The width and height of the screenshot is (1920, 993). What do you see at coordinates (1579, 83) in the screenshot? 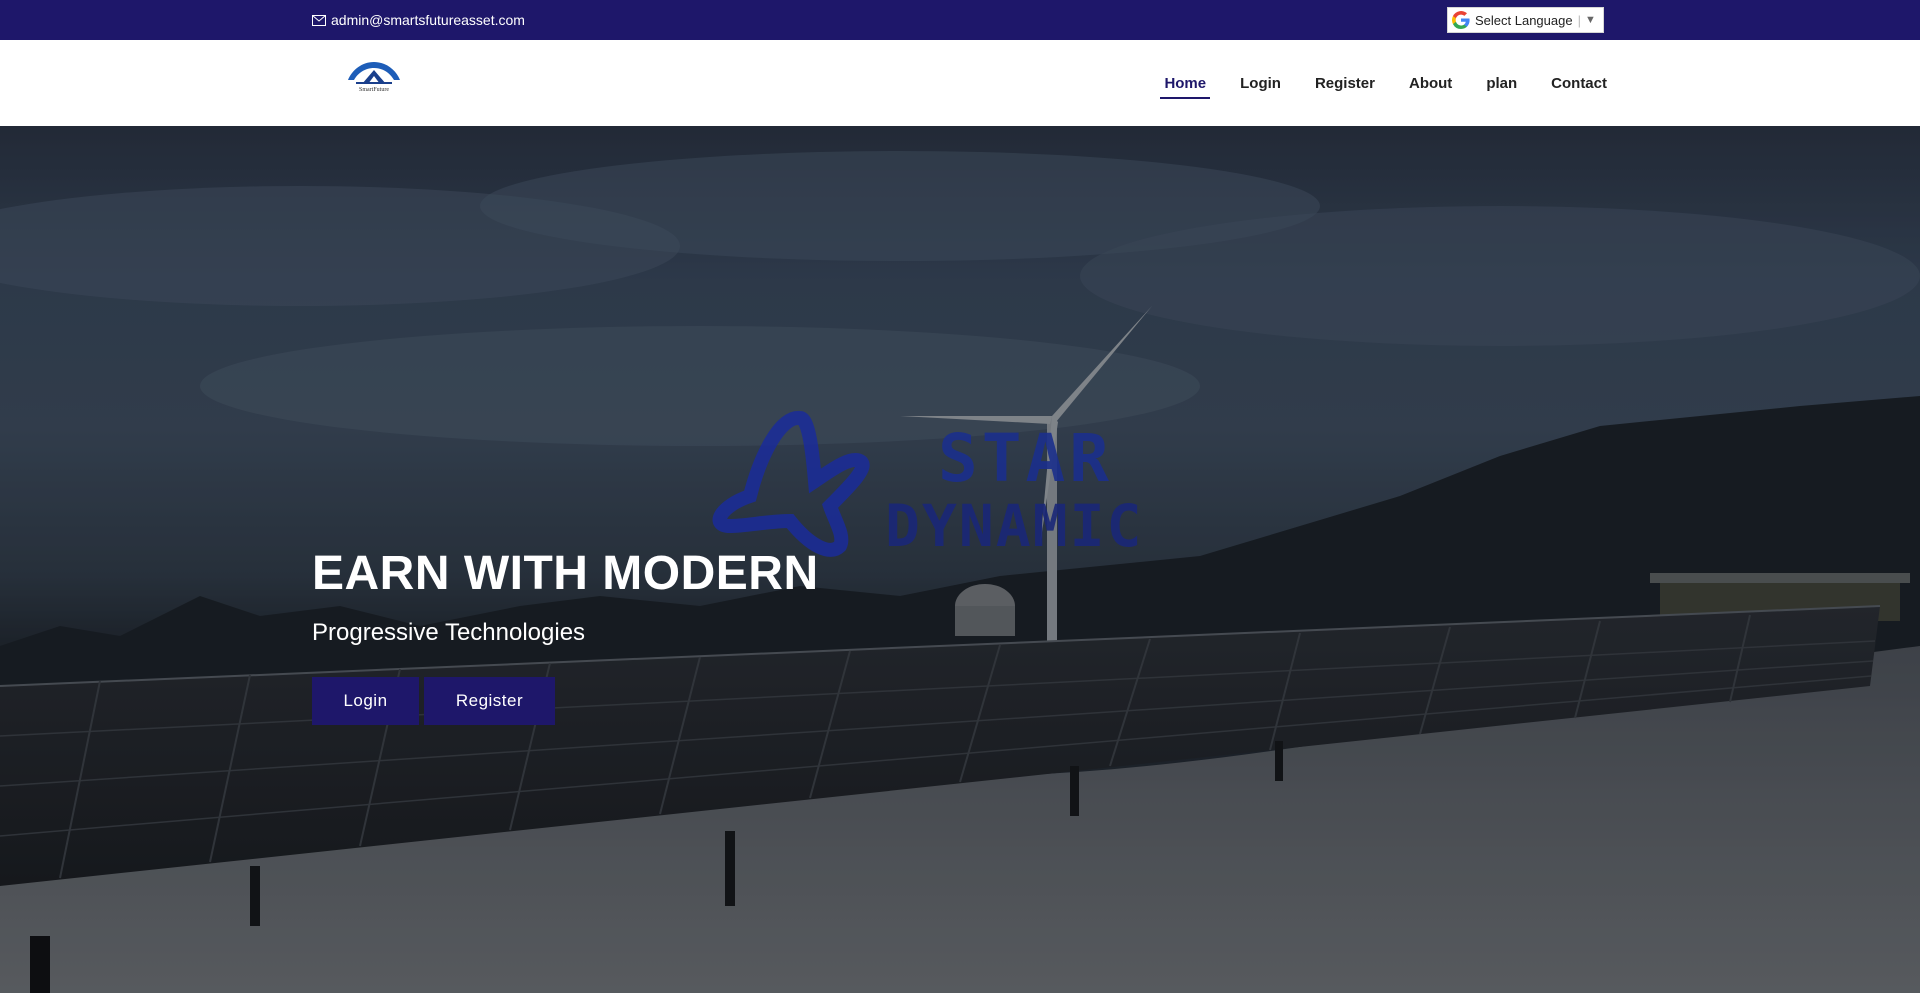
I see `nav-contact: Contact` at bounding box center [1579, 83].